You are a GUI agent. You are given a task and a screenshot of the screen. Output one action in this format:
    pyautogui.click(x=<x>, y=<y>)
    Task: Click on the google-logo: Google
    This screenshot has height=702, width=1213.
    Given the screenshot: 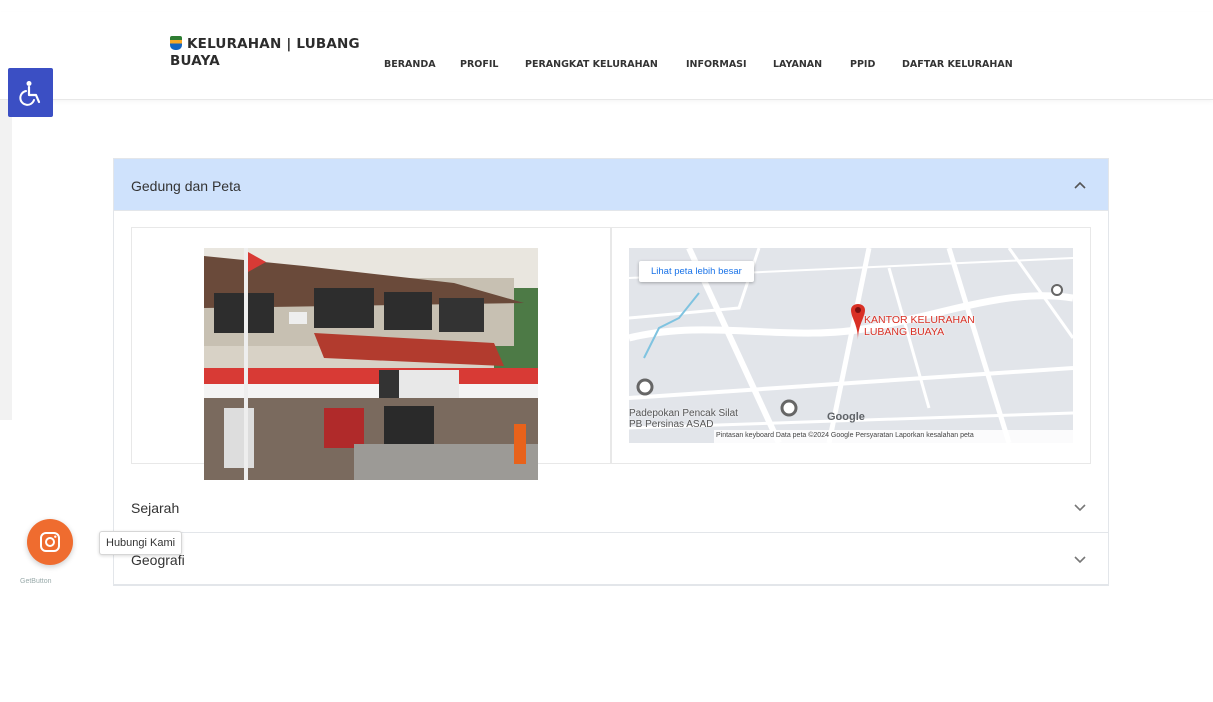 What is the action you would take?
    pyautogui.click(x=846, y=417)
    